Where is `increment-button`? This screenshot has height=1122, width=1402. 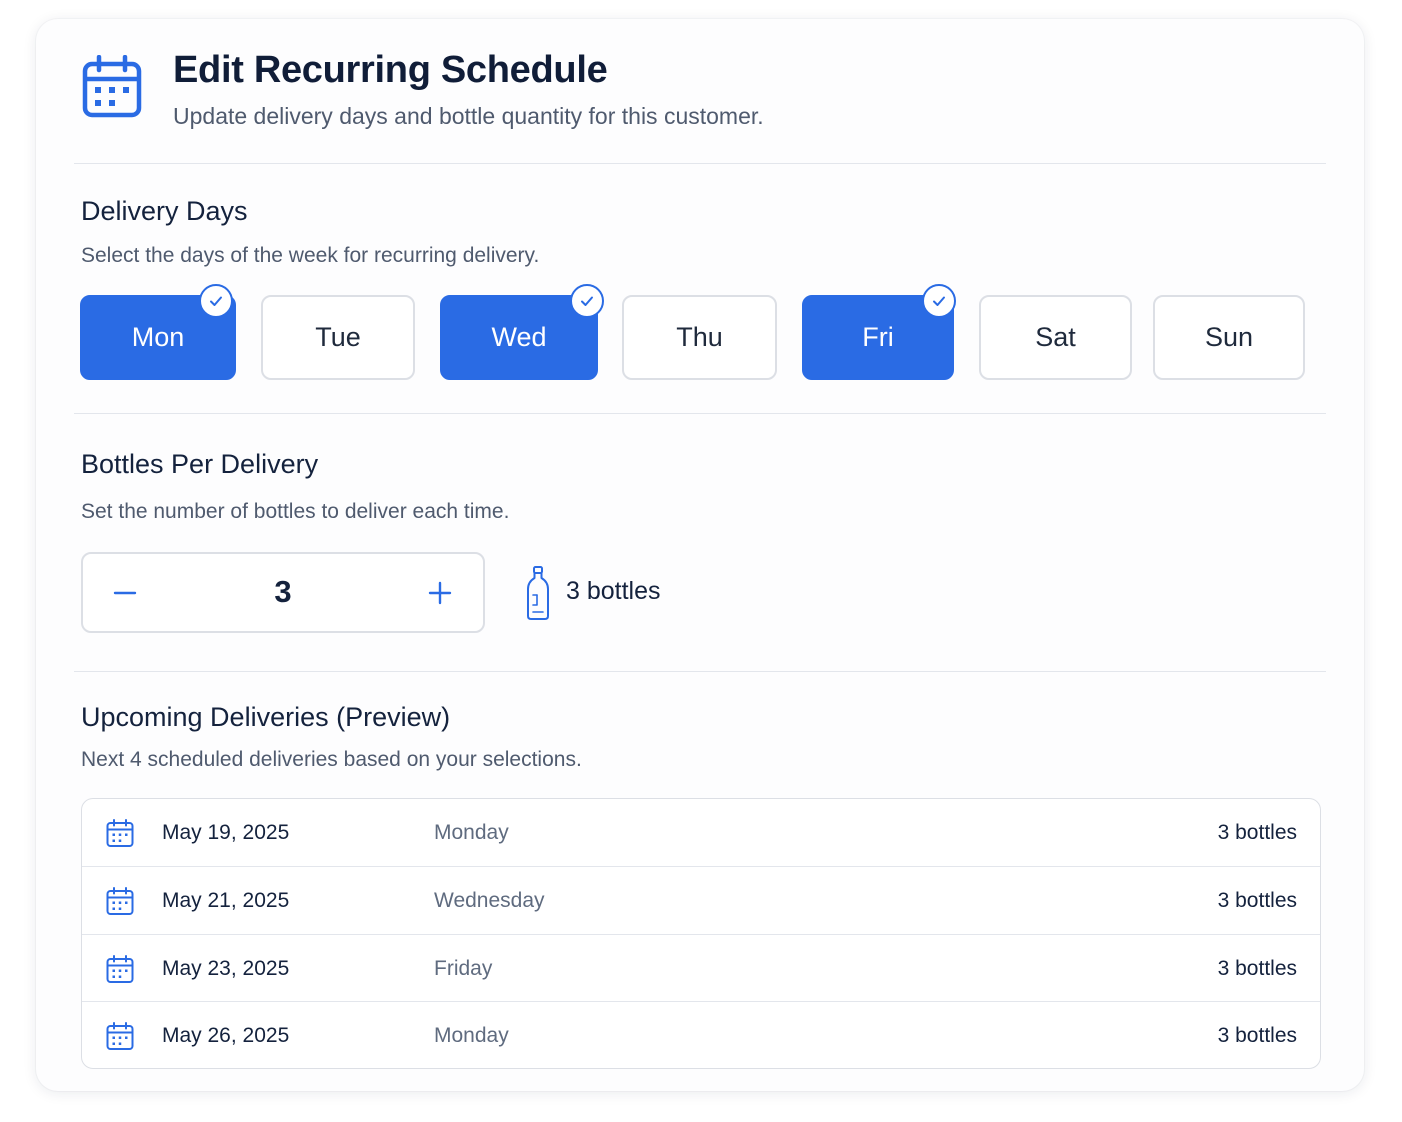 increment-button is located at coordinates (440, 593).